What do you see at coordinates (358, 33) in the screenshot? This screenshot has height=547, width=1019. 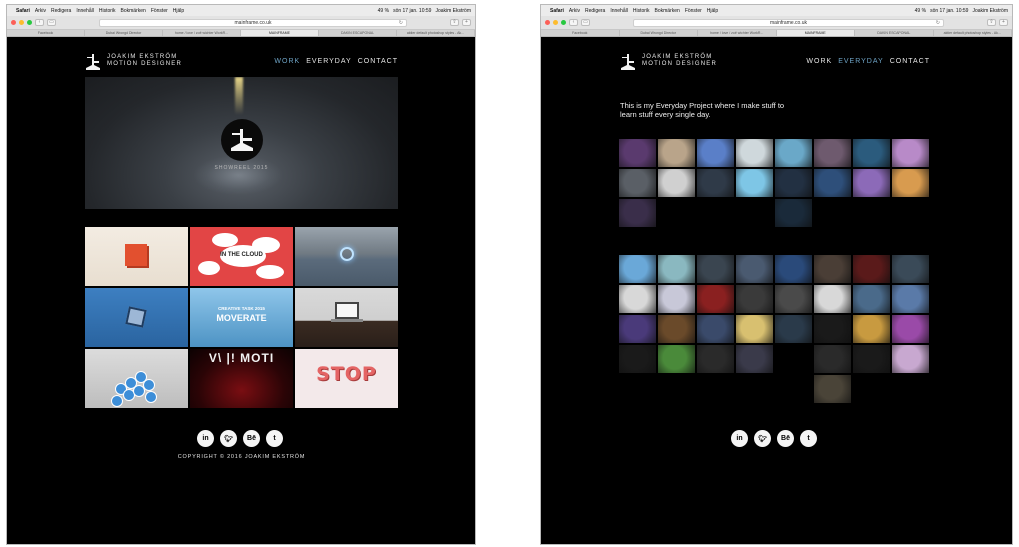 I see `browser-tab: DAKIN ESCAPONAL` at bounding box center [358, 33].